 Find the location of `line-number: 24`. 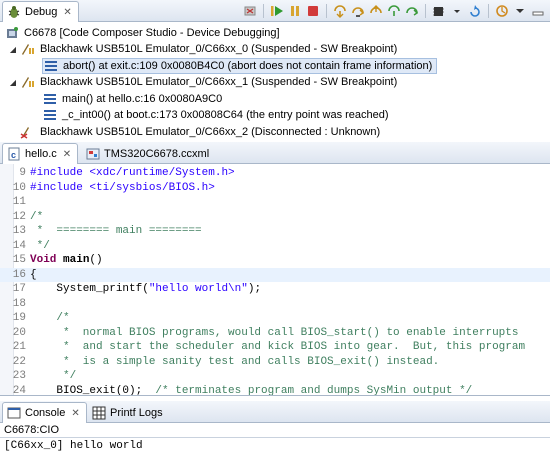

line-number: 24 is located at coordinates (19, 390).